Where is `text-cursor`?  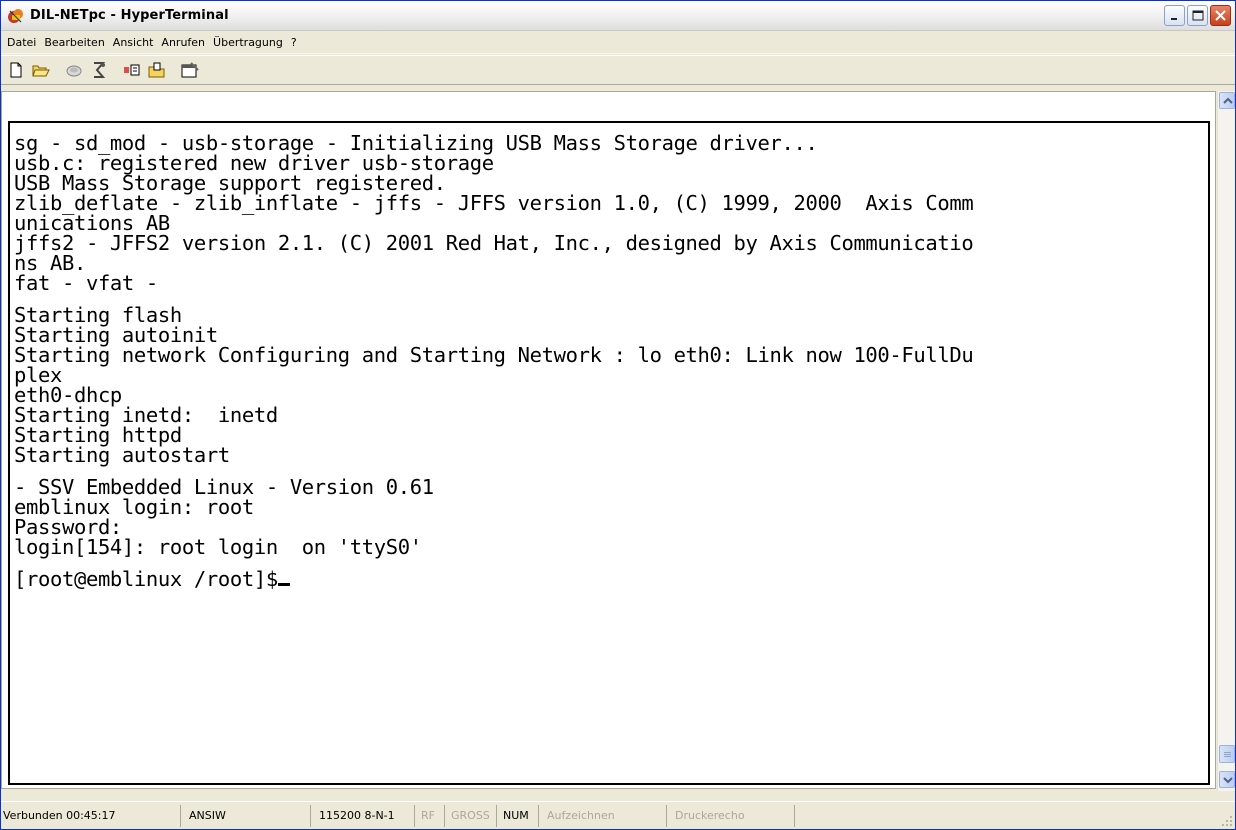
text-cursor is located at coordinates (283, 584).